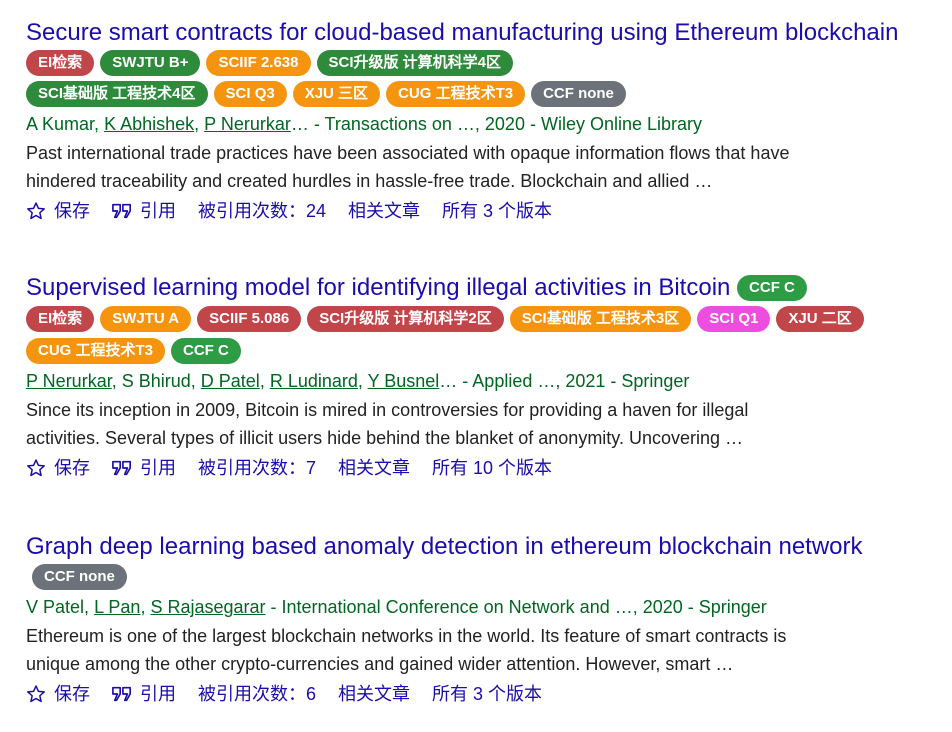 This screenshot has height=732, width=952. Describe the element at coordinates (60, 124) in the screenshot. I see `author: A Kumar` at that location.